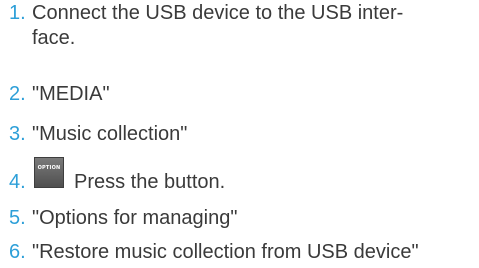  Describe the element at coordinates (54, 38) in the screenshot. I see `step-text-line: face.` at that location.